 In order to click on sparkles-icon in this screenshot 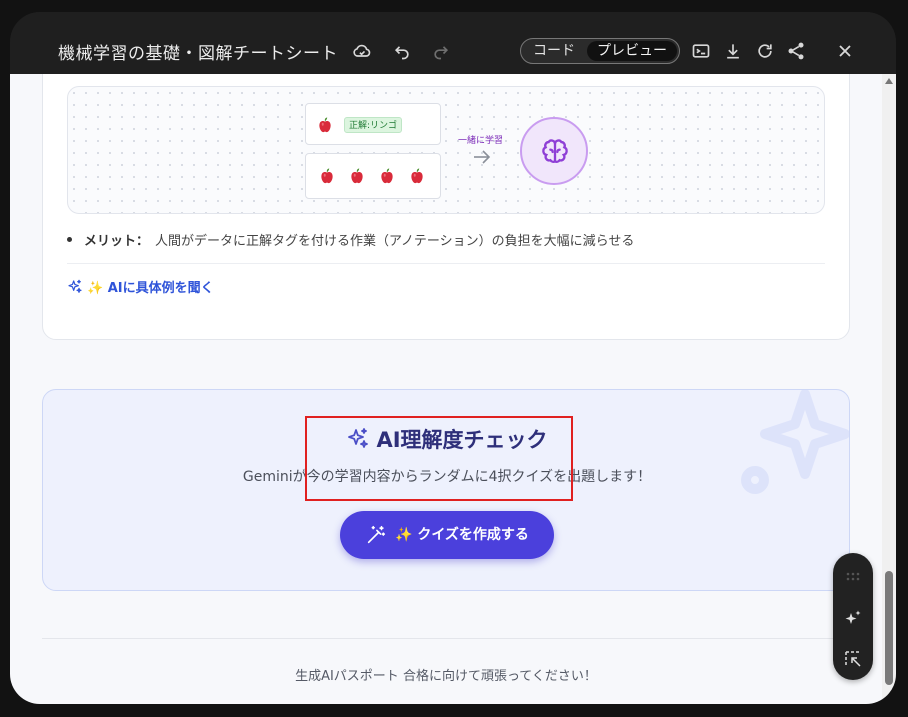, I will do `click(75, 287)`.